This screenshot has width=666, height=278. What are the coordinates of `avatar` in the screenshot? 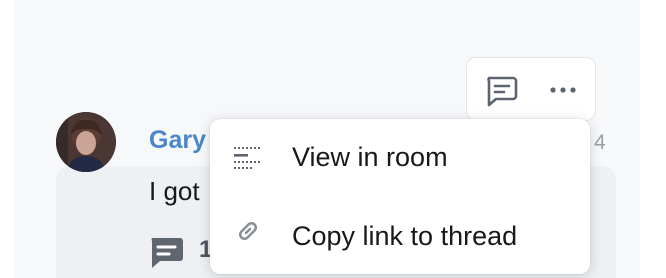 It's located at (86, 142).